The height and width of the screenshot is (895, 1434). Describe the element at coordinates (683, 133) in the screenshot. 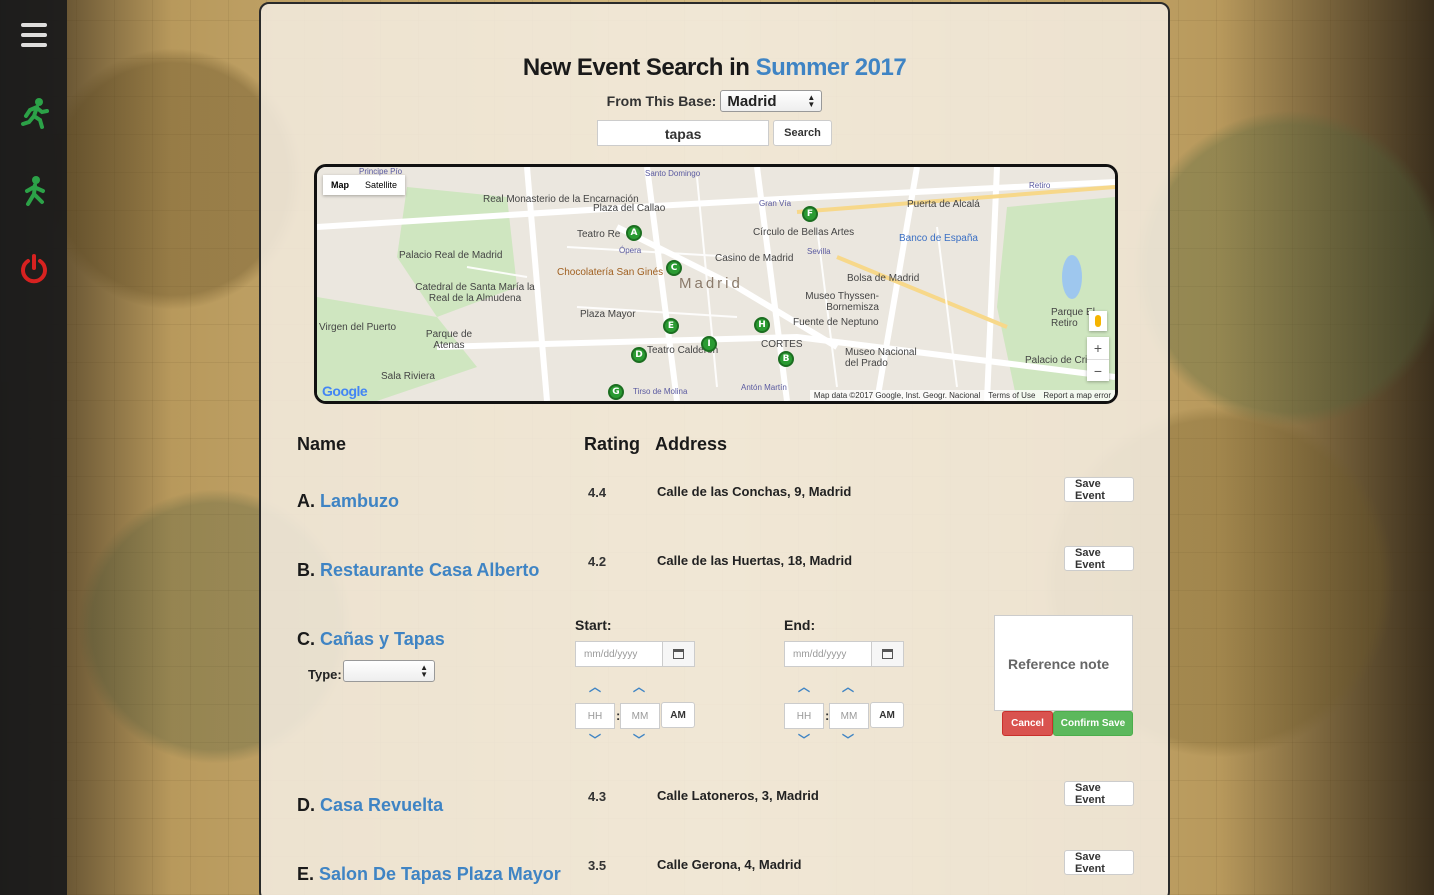

I see `search-input: tapas` at that location.